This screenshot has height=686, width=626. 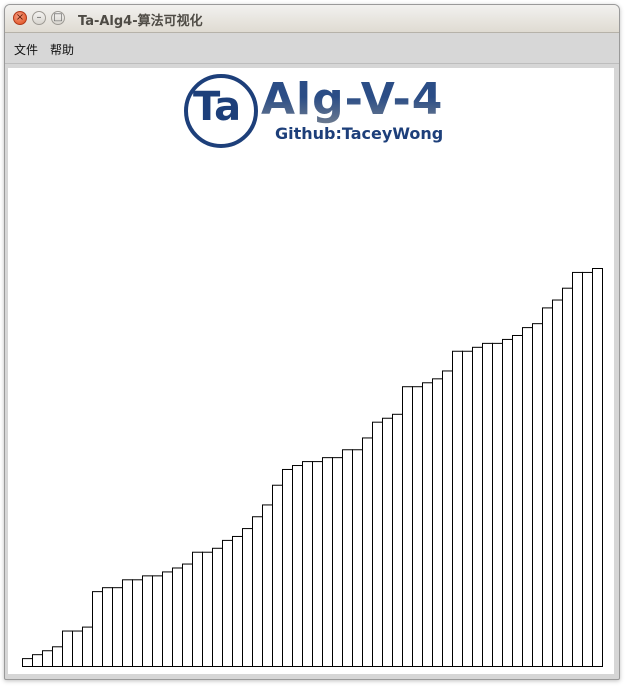 What do you see at coordinates (39, 18) in the screenshot?
I see `minimize-window-button: –` at bounding box center [39, 18].